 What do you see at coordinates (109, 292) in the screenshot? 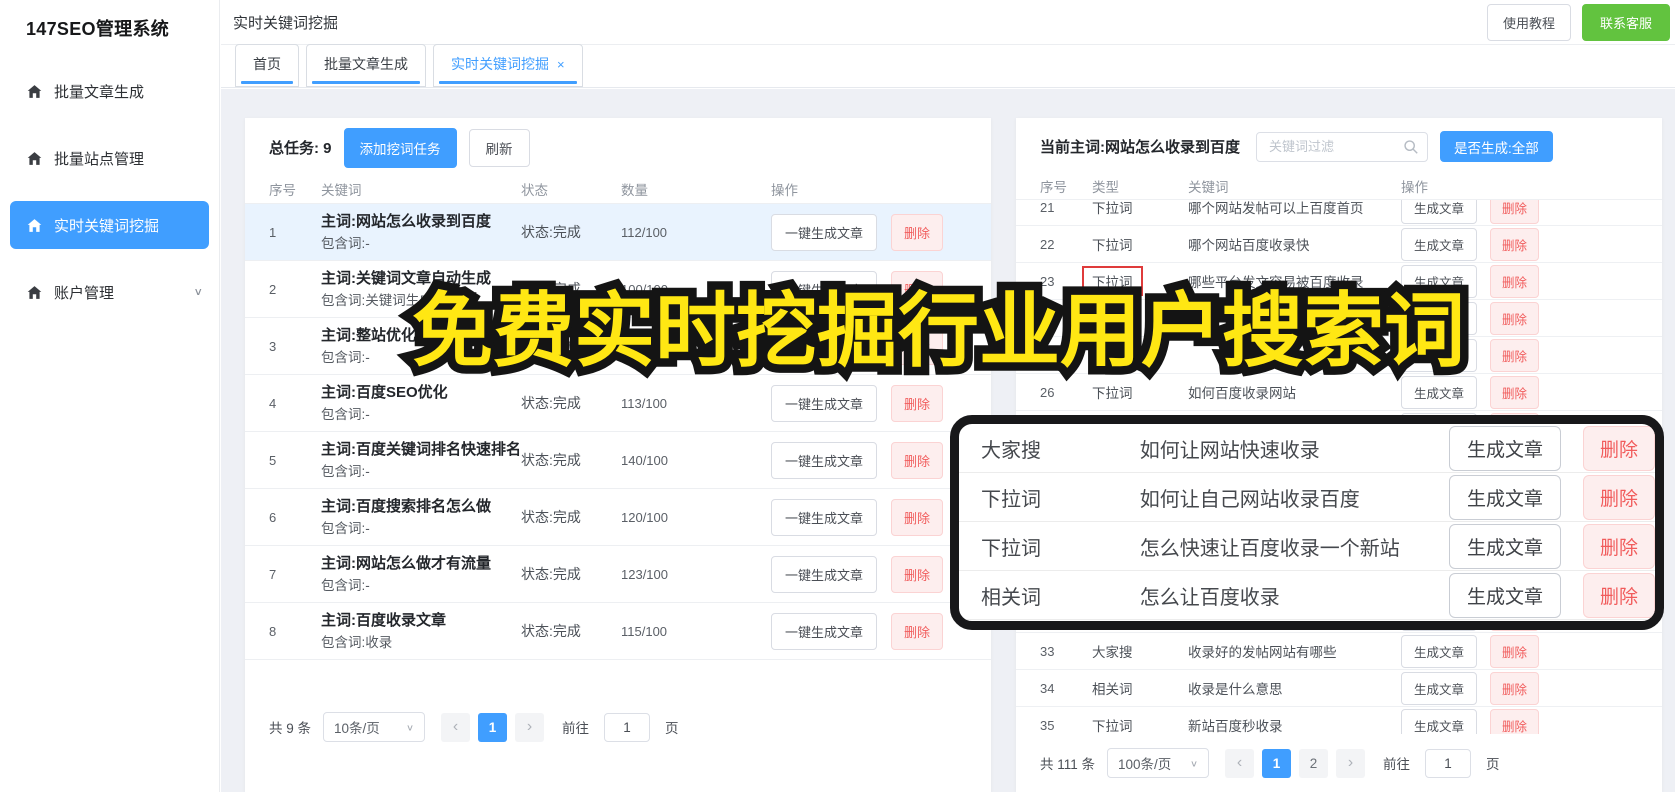
I see `sidebar-item: 账户管理 ∨` at bounding box center [109, 292].